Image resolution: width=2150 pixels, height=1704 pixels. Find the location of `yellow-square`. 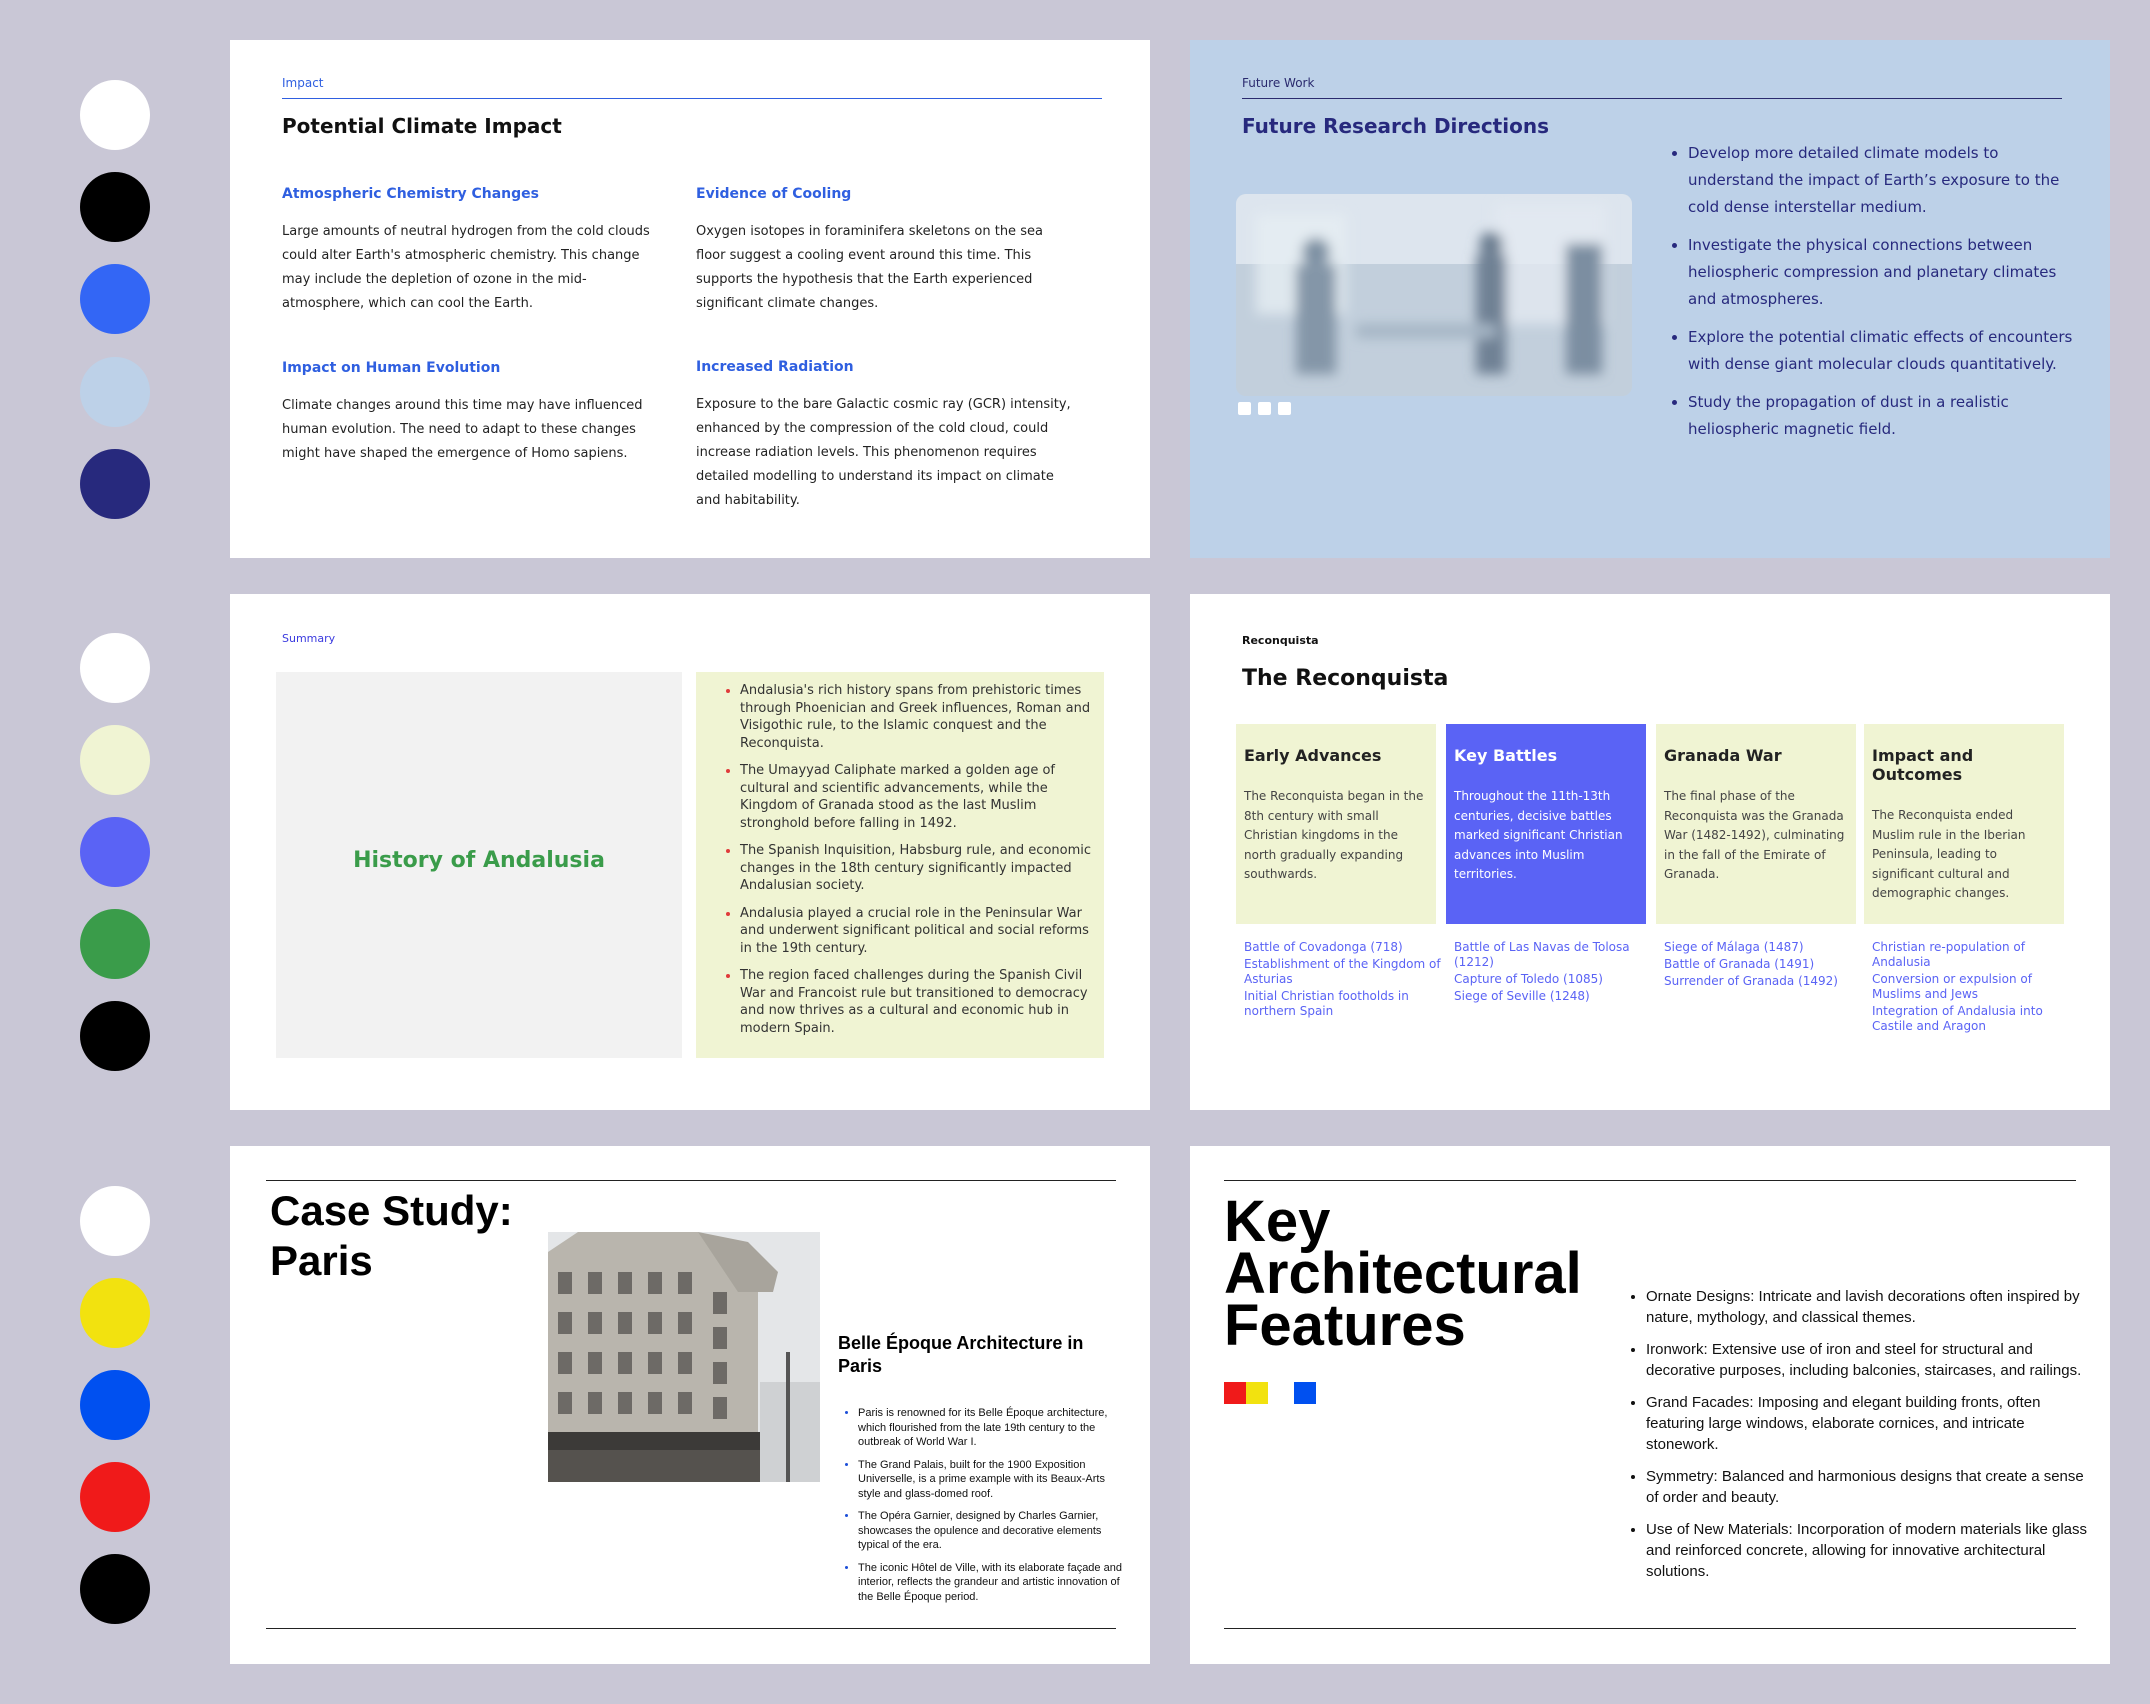

yellow-square is located at coordinates (1257, 1393).